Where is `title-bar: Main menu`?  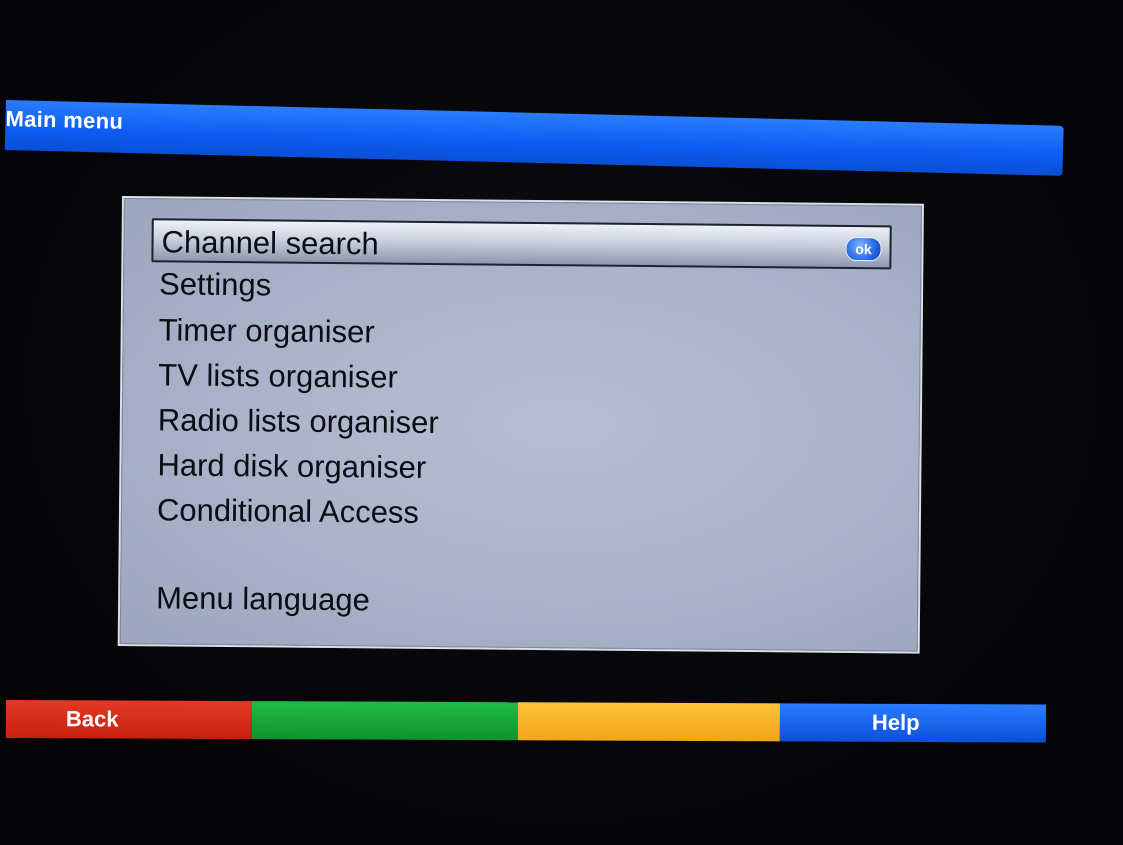 title-bar: Main menu is located at coordinates (534, 138).